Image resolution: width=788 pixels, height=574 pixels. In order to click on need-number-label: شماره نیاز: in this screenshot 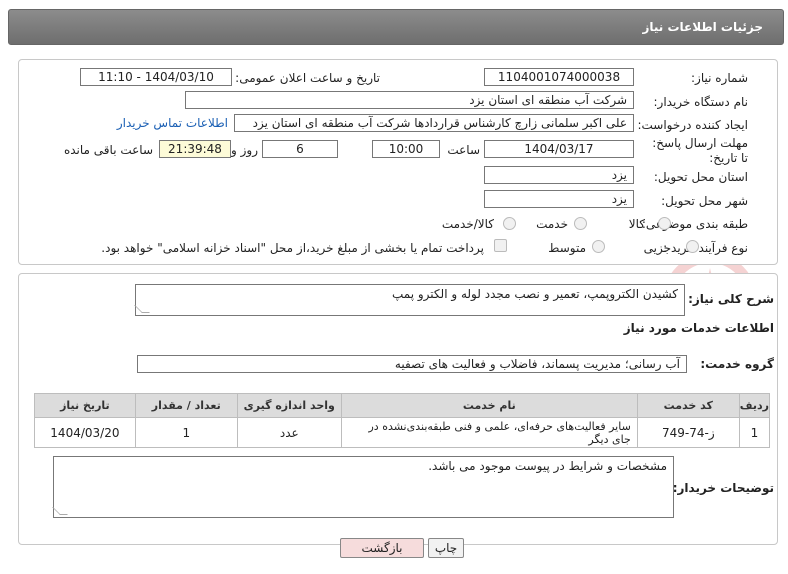, I will do `click(719, 78)`.